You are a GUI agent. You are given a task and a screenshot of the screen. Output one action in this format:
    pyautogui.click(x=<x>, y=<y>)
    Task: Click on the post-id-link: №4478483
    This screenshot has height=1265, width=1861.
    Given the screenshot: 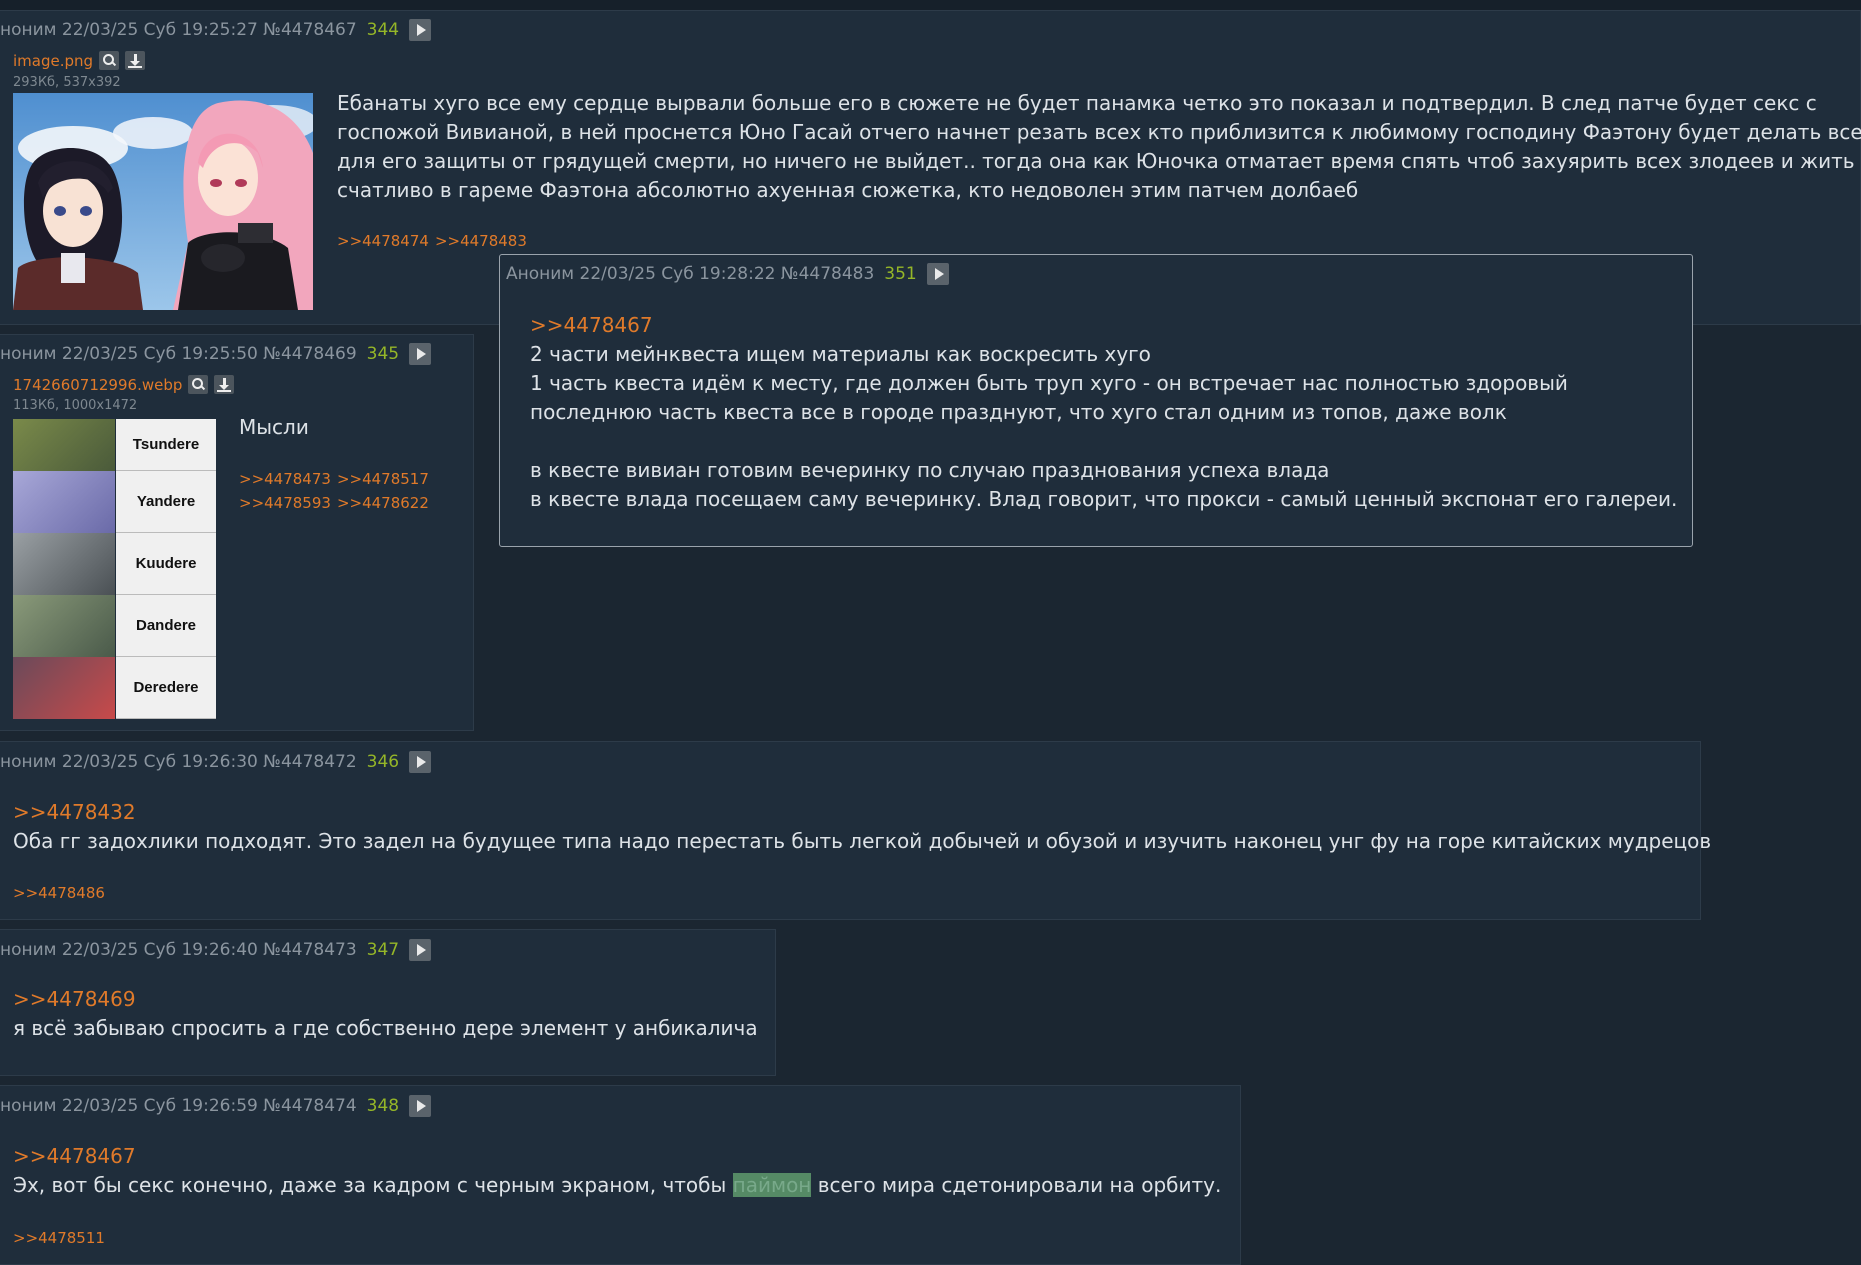 What is the action you would take?
    pyautogui.click(x=827, y=274)
    